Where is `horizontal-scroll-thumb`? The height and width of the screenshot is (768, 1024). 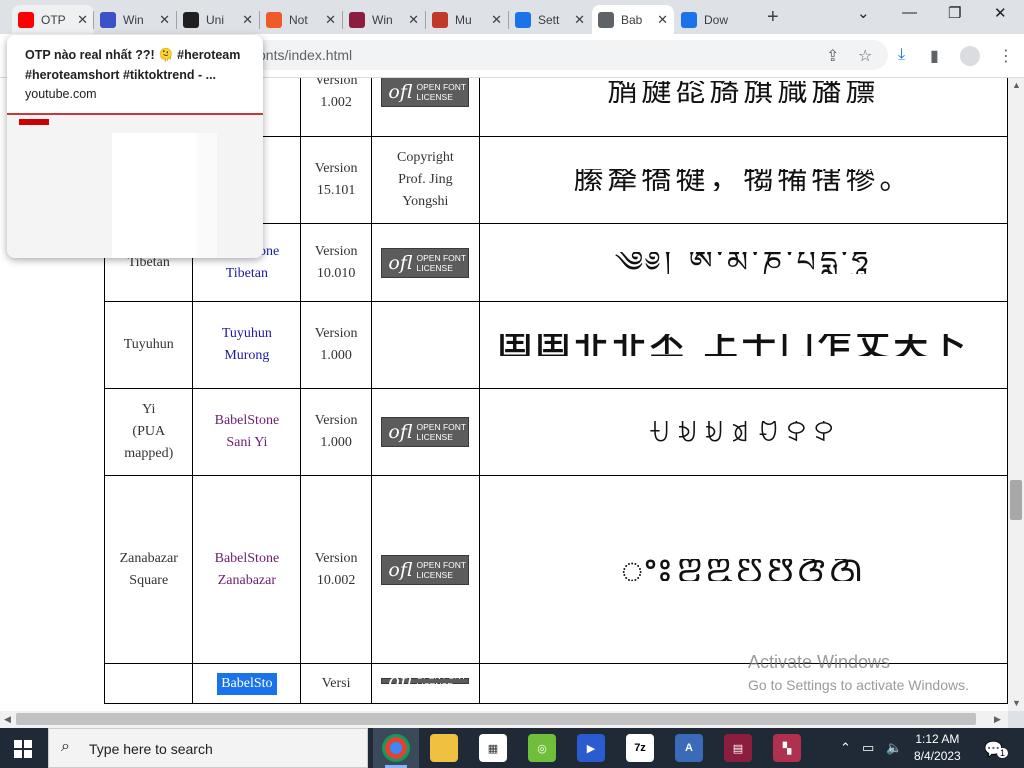 horizontal-scroll-thumb is located at coordinates (496, 719).